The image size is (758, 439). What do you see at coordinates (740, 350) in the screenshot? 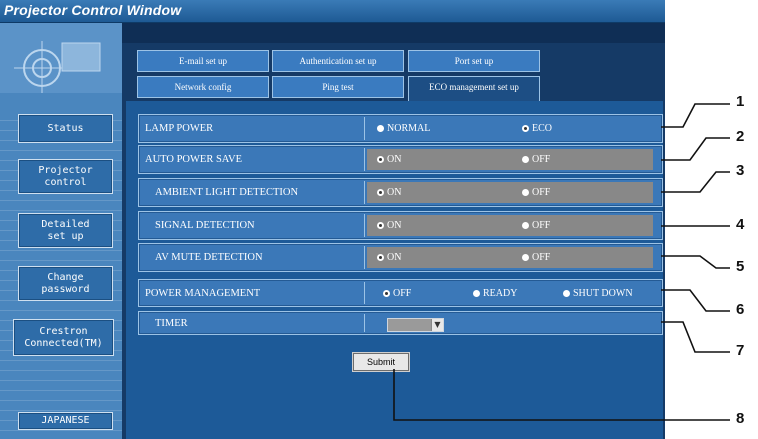
I see `callout-number: 7` at bounding box center [740, 350].